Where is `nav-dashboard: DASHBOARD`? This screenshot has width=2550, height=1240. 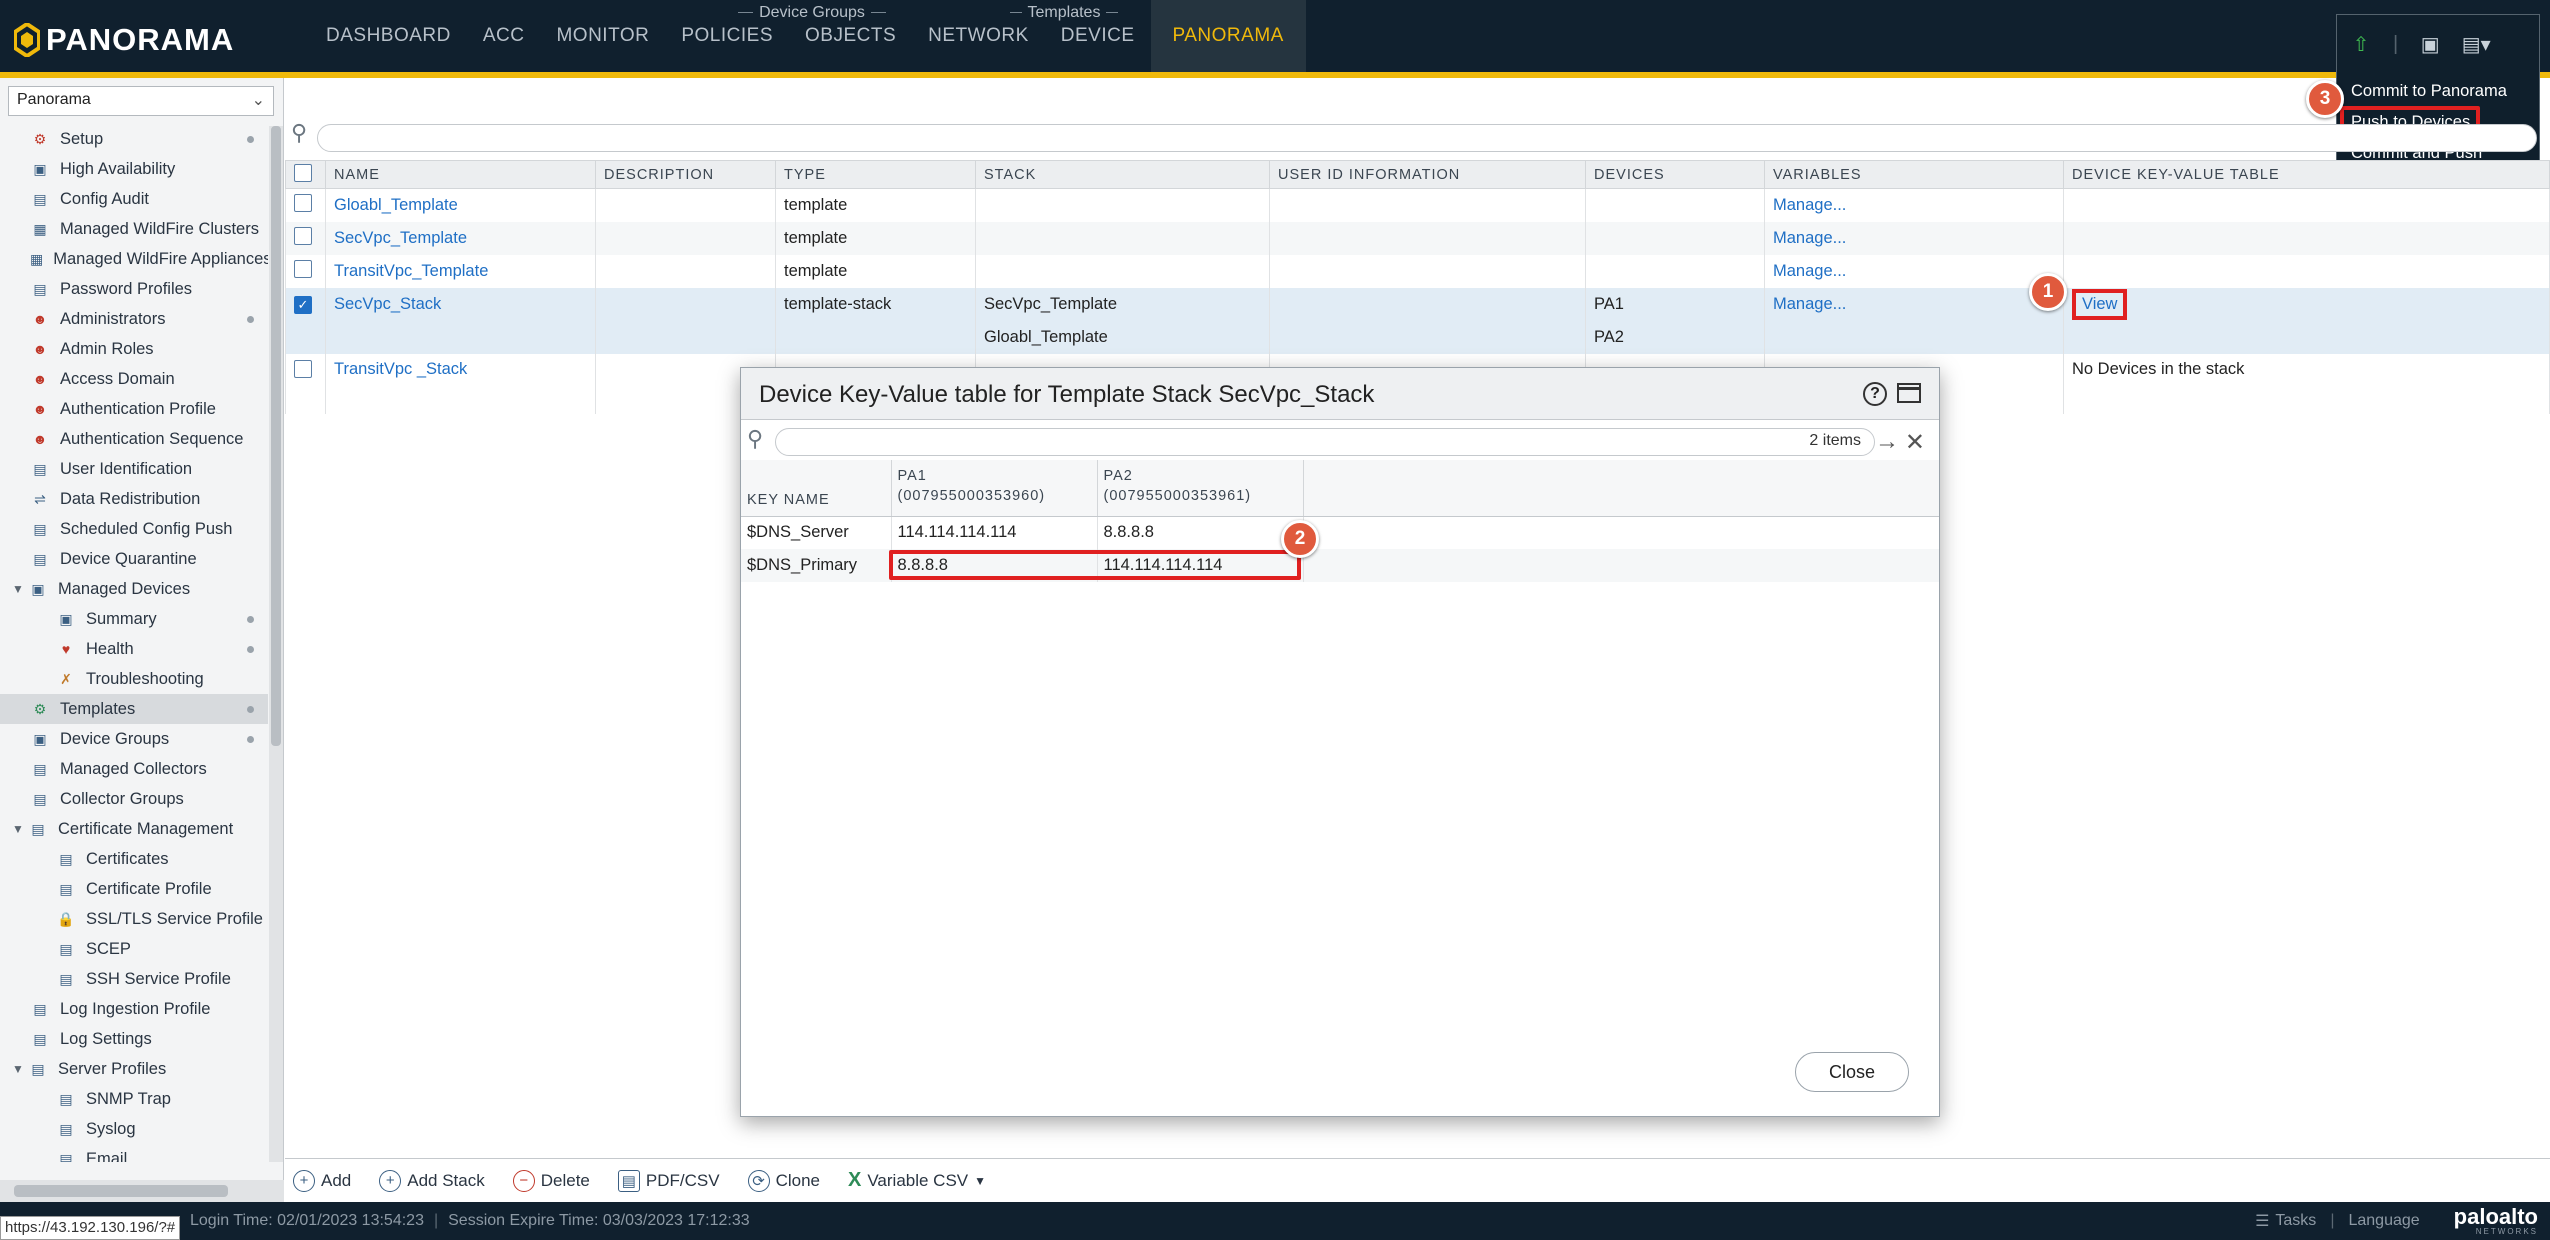 nav-dashboard: DASHBOARD is located at coordinates (388, 36).